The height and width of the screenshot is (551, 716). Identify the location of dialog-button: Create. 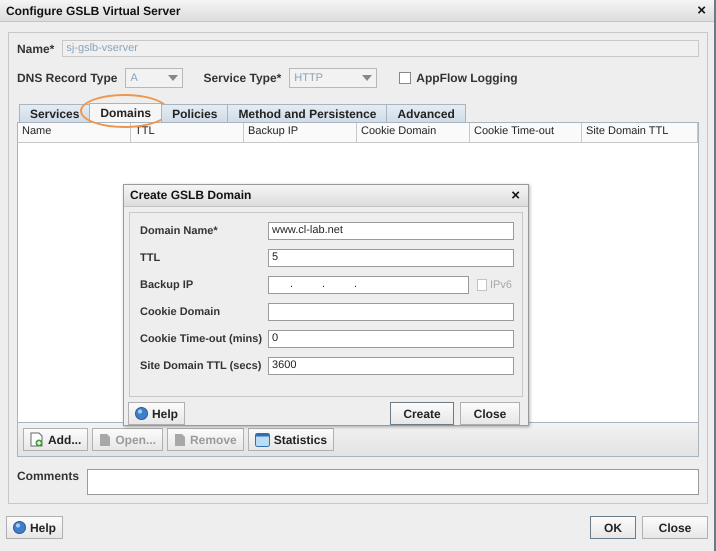
(422, 413).